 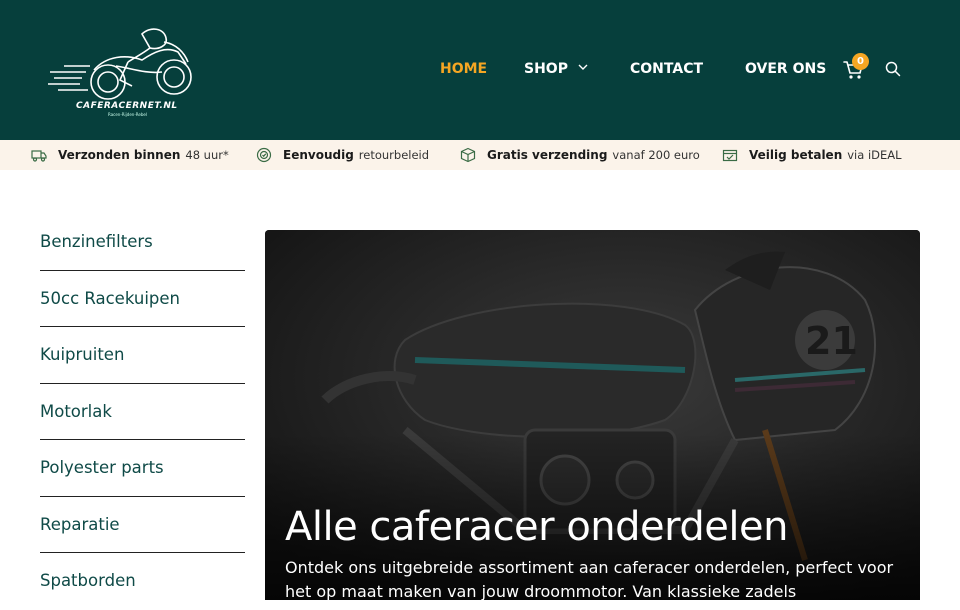 I want to click on usp-item: Eenvoudig retourbeleid, so click(x=342, y=155).